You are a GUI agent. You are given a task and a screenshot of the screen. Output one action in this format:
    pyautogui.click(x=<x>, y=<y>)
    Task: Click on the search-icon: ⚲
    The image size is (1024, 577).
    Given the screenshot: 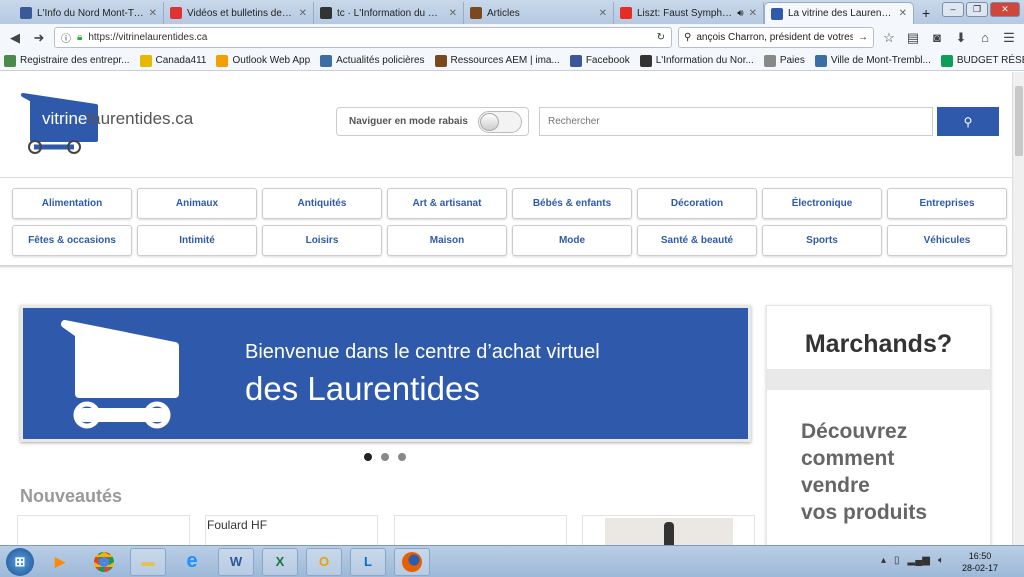 What is the action you would take?
    pyautogui.click(x=968, y=121)
    